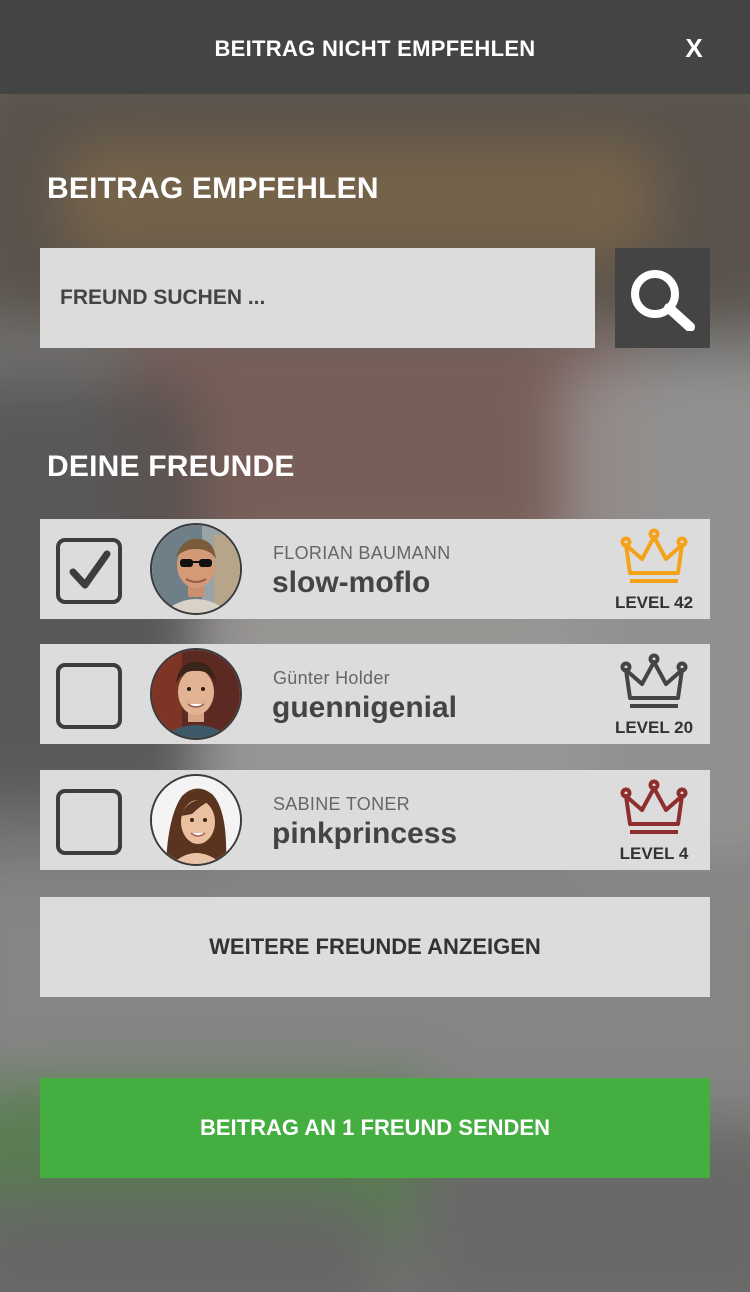 Image resolution: width=750 pixels, height=1292 pixels. I want to click on friend-real-name: FLORIAN BAUMANN, so click(362, 553).